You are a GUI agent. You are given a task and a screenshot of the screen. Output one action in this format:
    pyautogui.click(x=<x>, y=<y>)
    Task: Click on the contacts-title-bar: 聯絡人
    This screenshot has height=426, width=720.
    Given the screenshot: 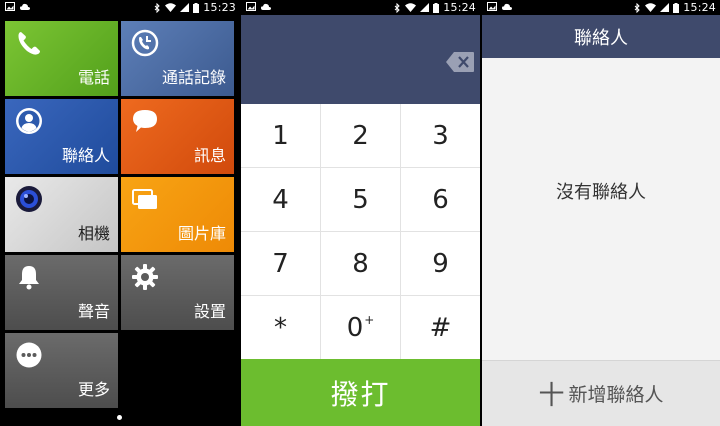 What is the action you would take?
    pyautogui.click(x=601, y=36)
    